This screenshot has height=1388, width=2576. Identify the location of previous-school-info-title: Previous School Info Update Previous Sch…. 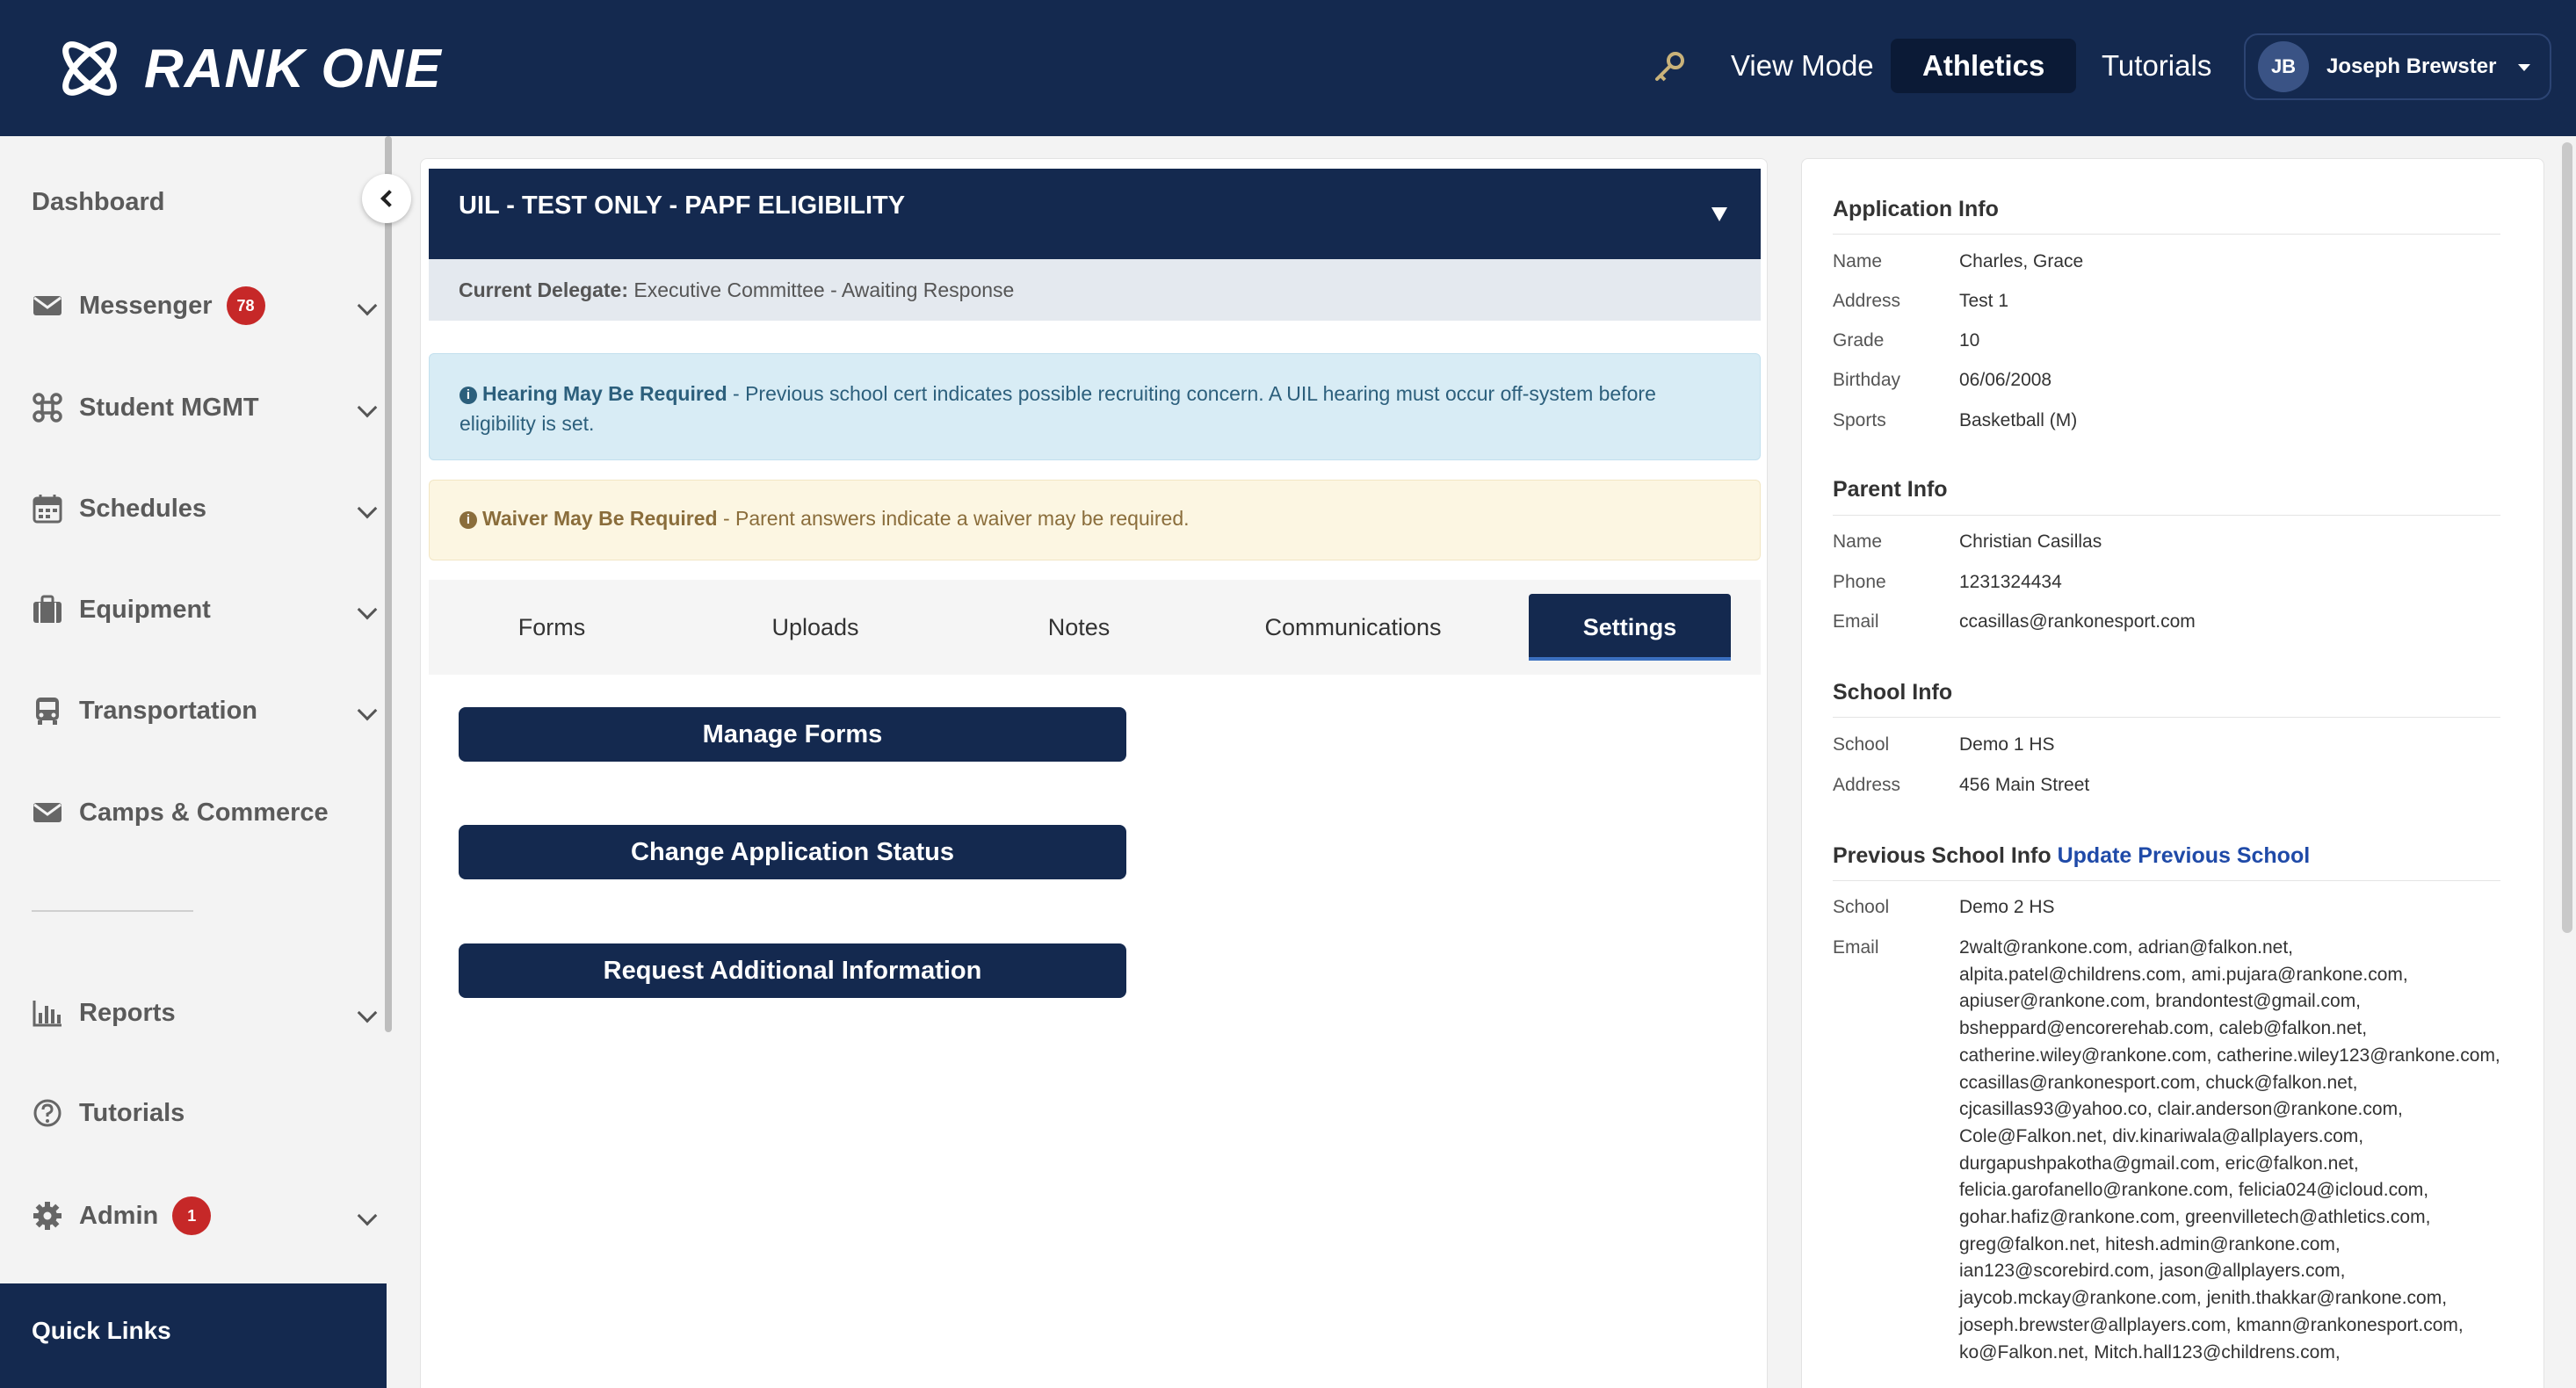
(2071, 856).